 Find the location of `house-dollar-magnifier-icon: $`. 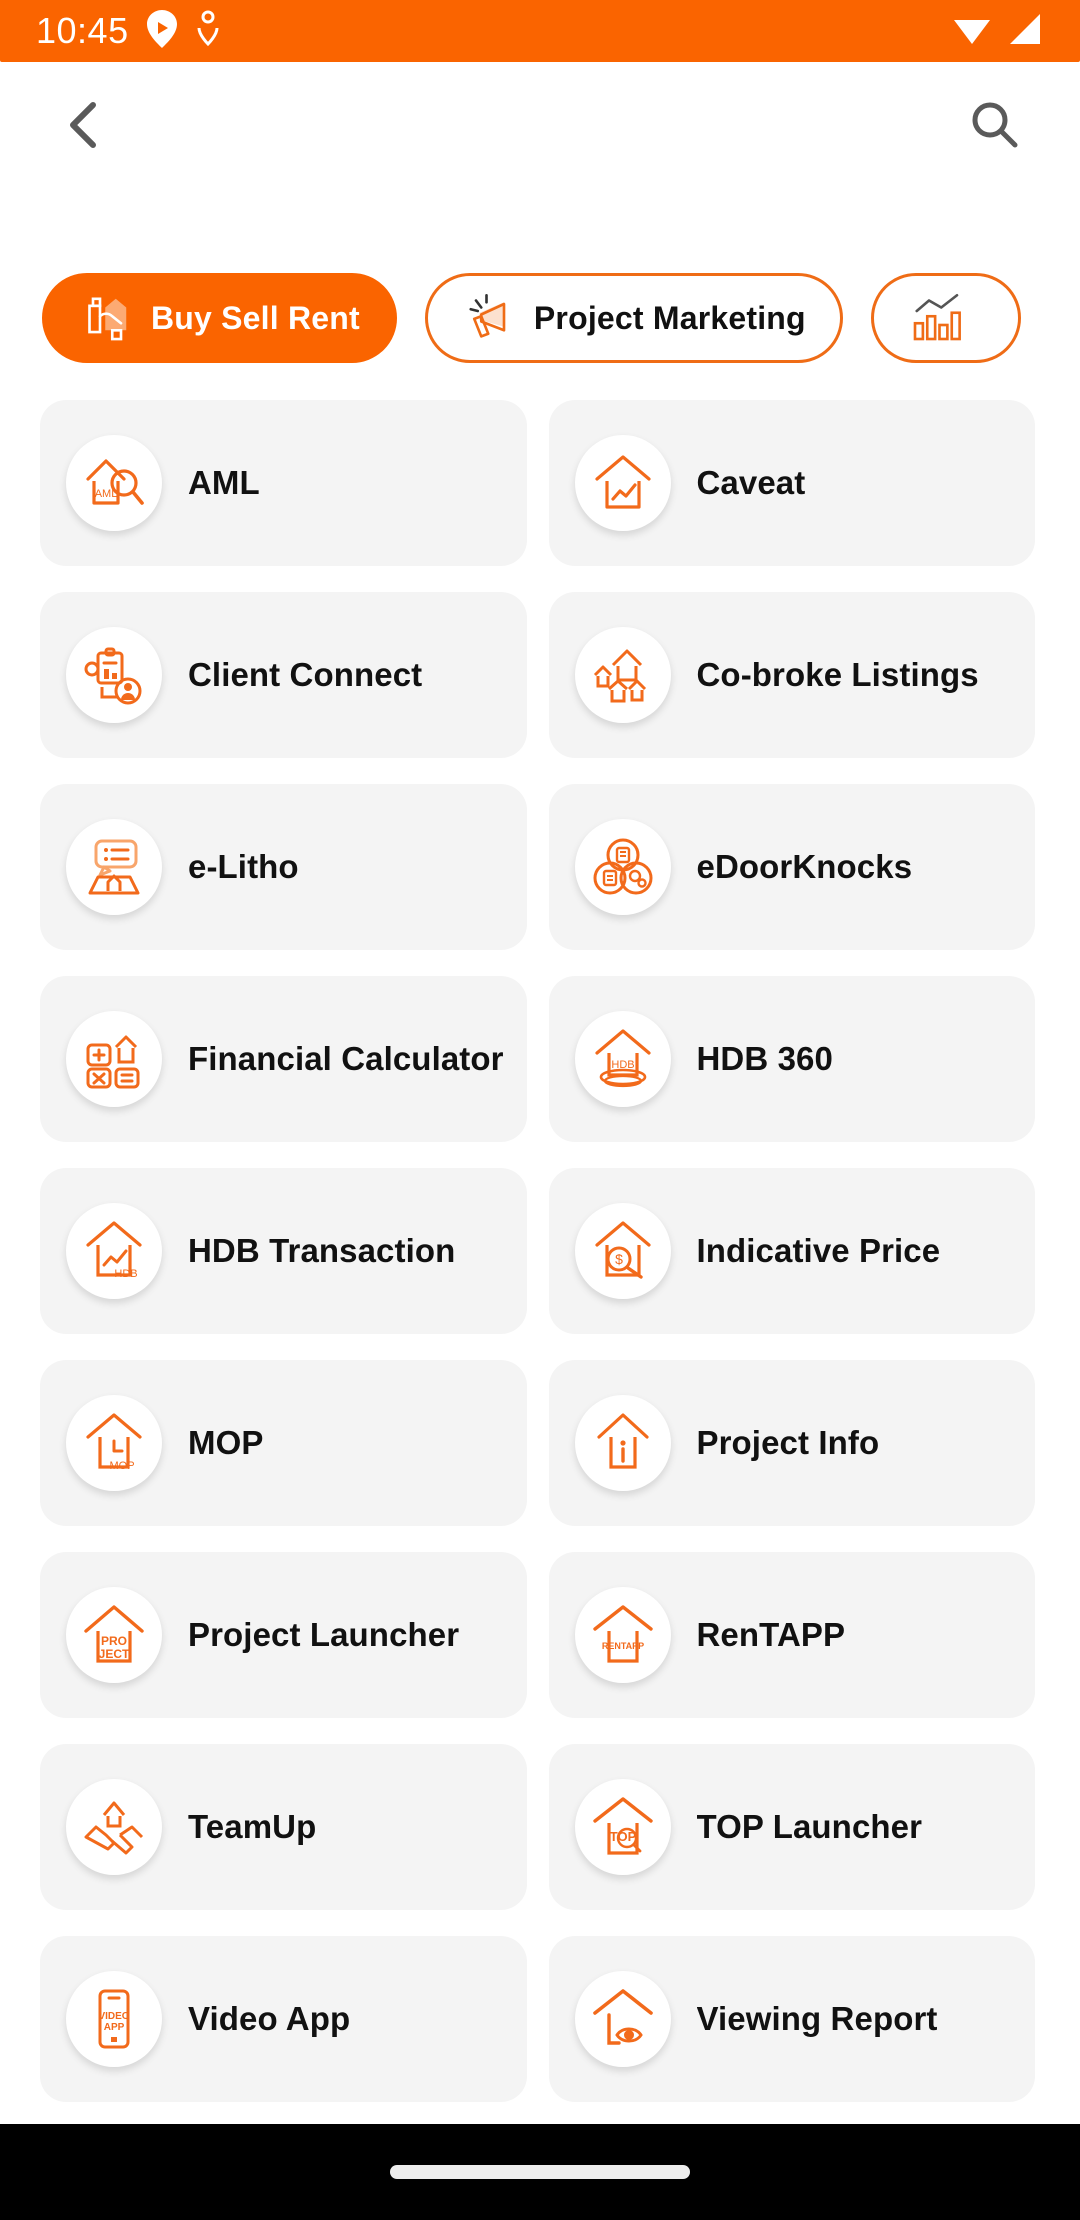

house-dollar-magnifier-icon: $ is located at coordinates (622, 1250).